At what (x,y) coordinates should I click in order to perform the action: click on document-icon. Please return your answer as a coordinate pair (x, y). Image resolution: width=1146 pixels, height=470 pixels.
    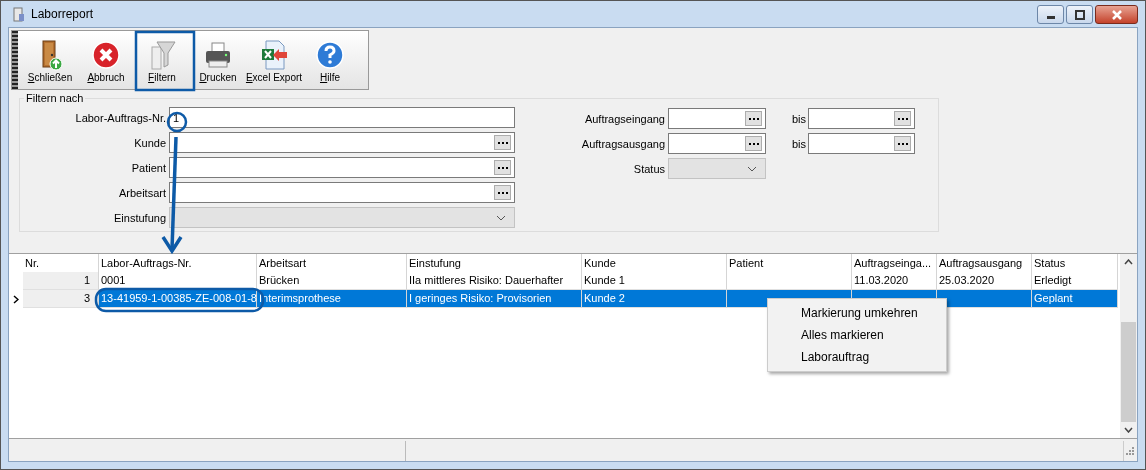
    Looking at the image, I should click on (19, 14).